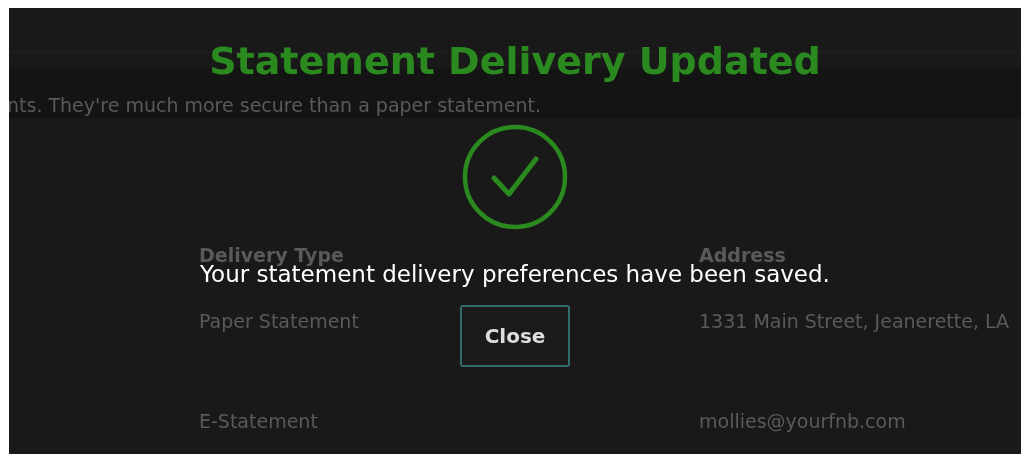 Image resolution: width=1021 pixels, height=454 pixels. What do you see at coordinates (515, 336) in the screenshot?
I see `close-button: Close` at bounding box center [515, 336].